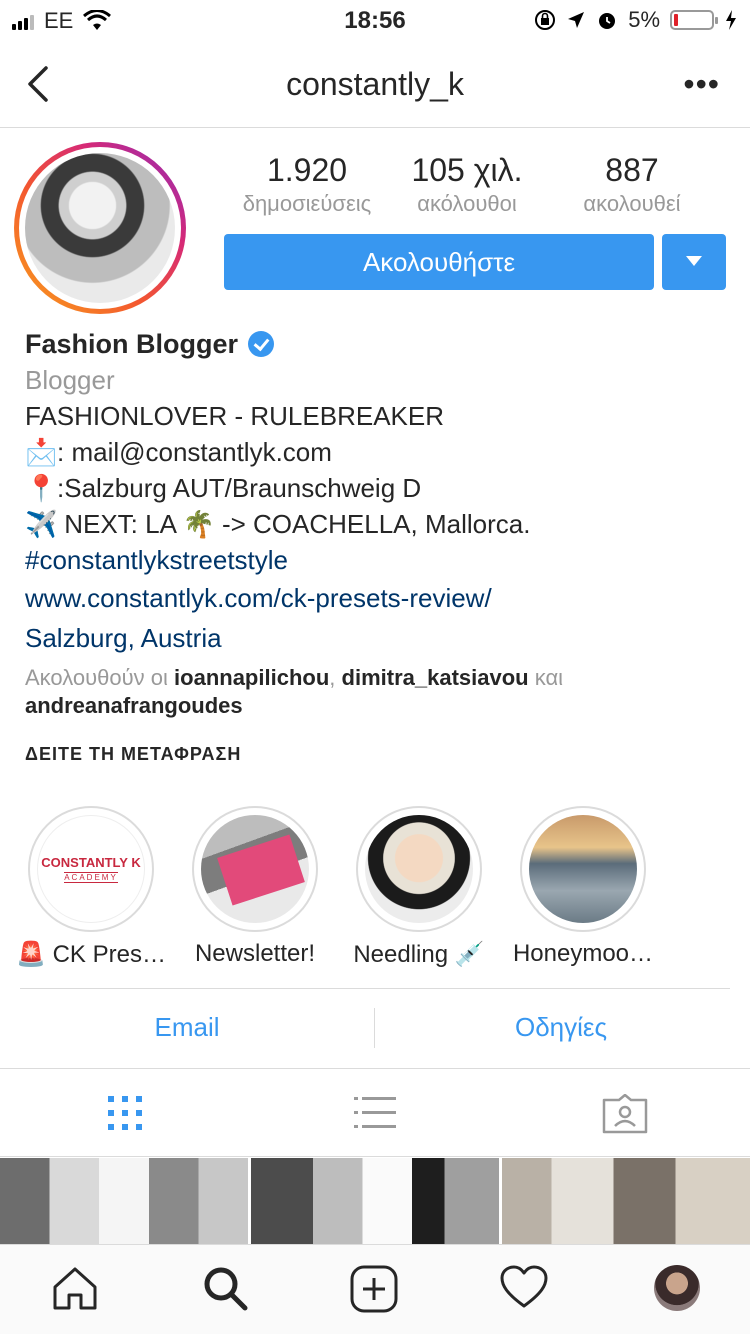  What do you see at coordinates (261, 344) in the screenshot?
I see `verified-badge-icon` at bounding box center [261, 344].